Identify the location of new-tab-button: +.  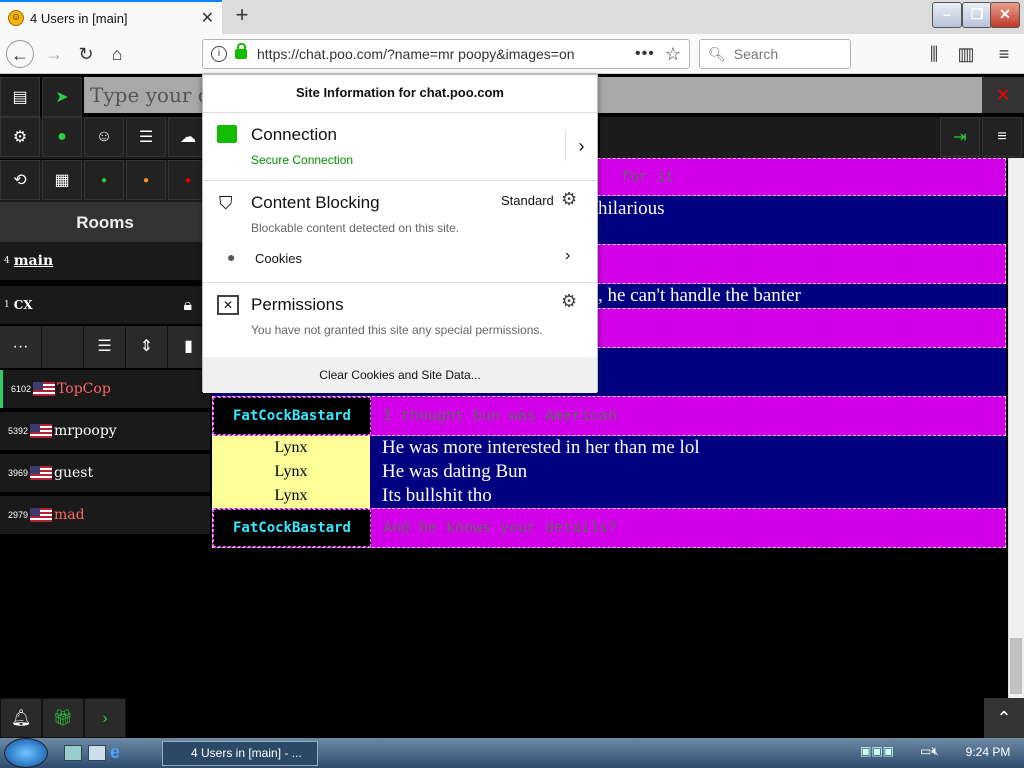
(242, 16).